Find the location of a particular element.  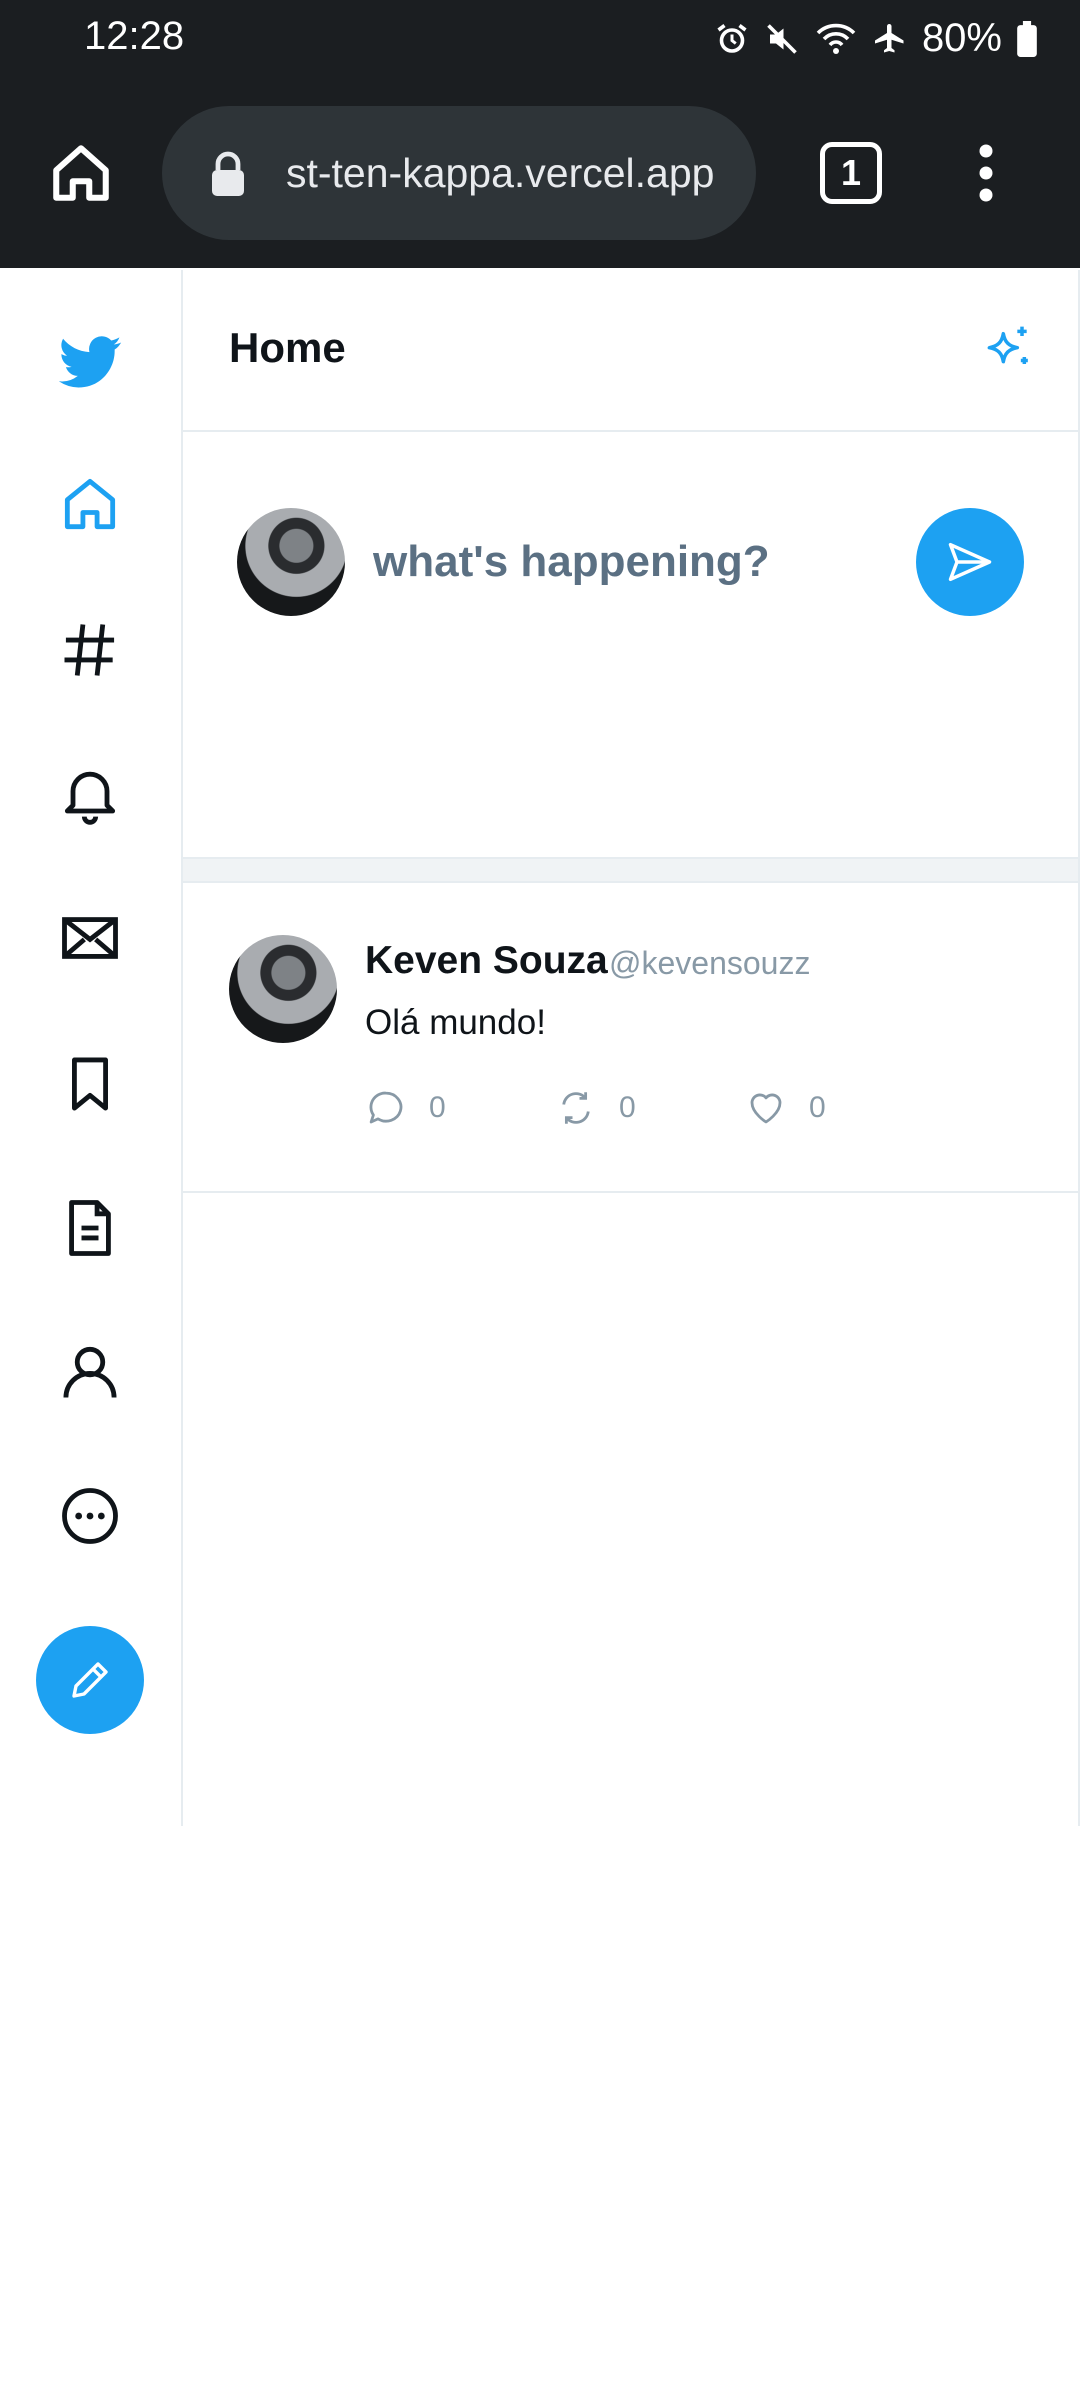

home-outline-icon is located at coordinates (81, 173).